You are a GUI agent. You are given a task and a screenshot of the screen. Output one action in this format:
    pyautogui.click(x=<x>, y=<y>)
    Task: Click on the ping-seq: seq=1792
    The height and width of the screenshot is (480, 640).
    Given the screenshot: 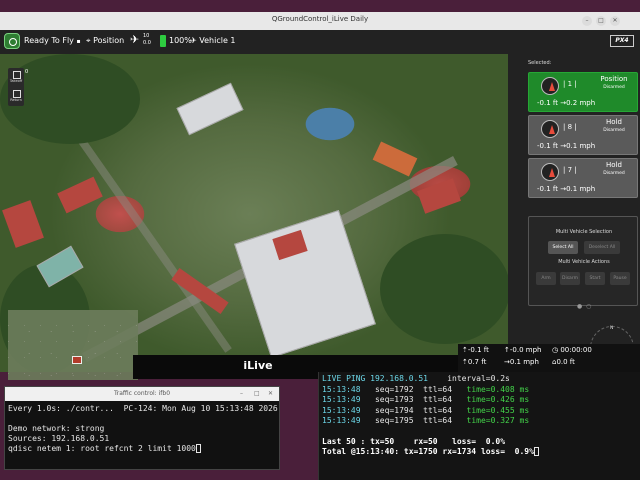 What is the action you would take?
    pyautogui.click(x=394, y=389)
    